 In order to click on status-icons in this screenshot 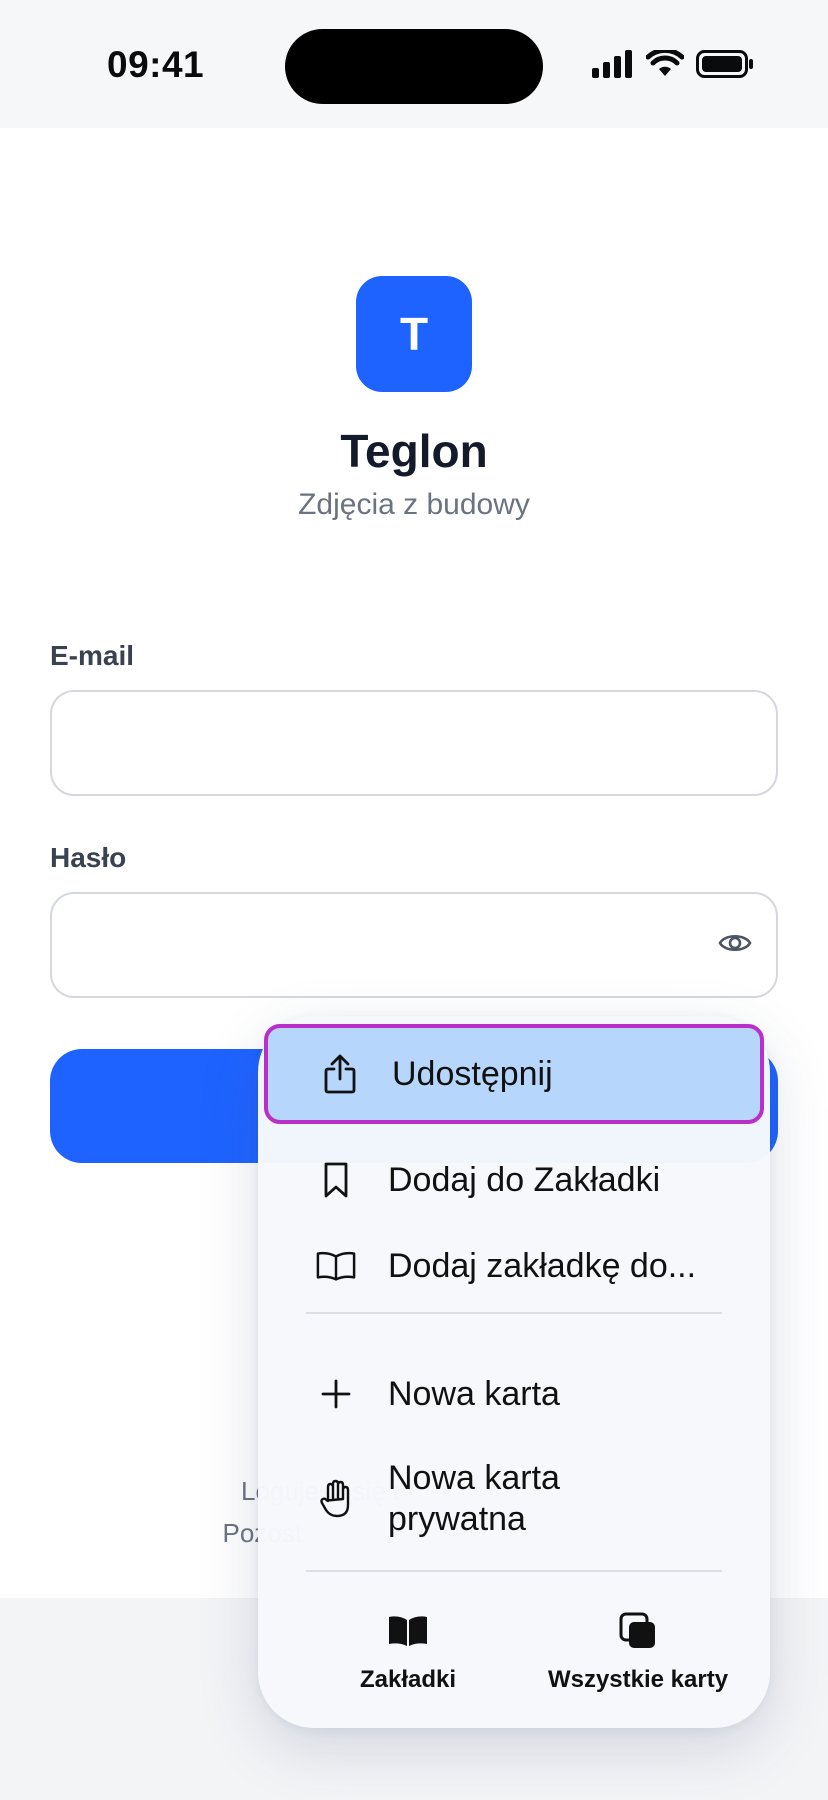, I will do `click(673, 64)`.